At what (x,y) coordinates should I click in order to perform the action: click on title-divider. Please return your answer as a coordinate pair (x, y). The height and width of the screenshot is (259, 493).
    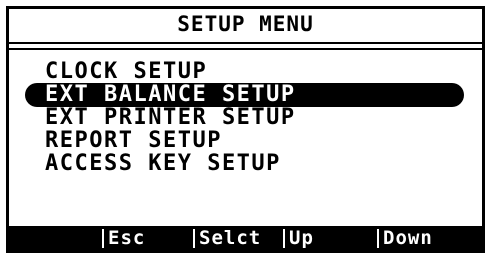
    Looking at the image, I should click on (245, 46).